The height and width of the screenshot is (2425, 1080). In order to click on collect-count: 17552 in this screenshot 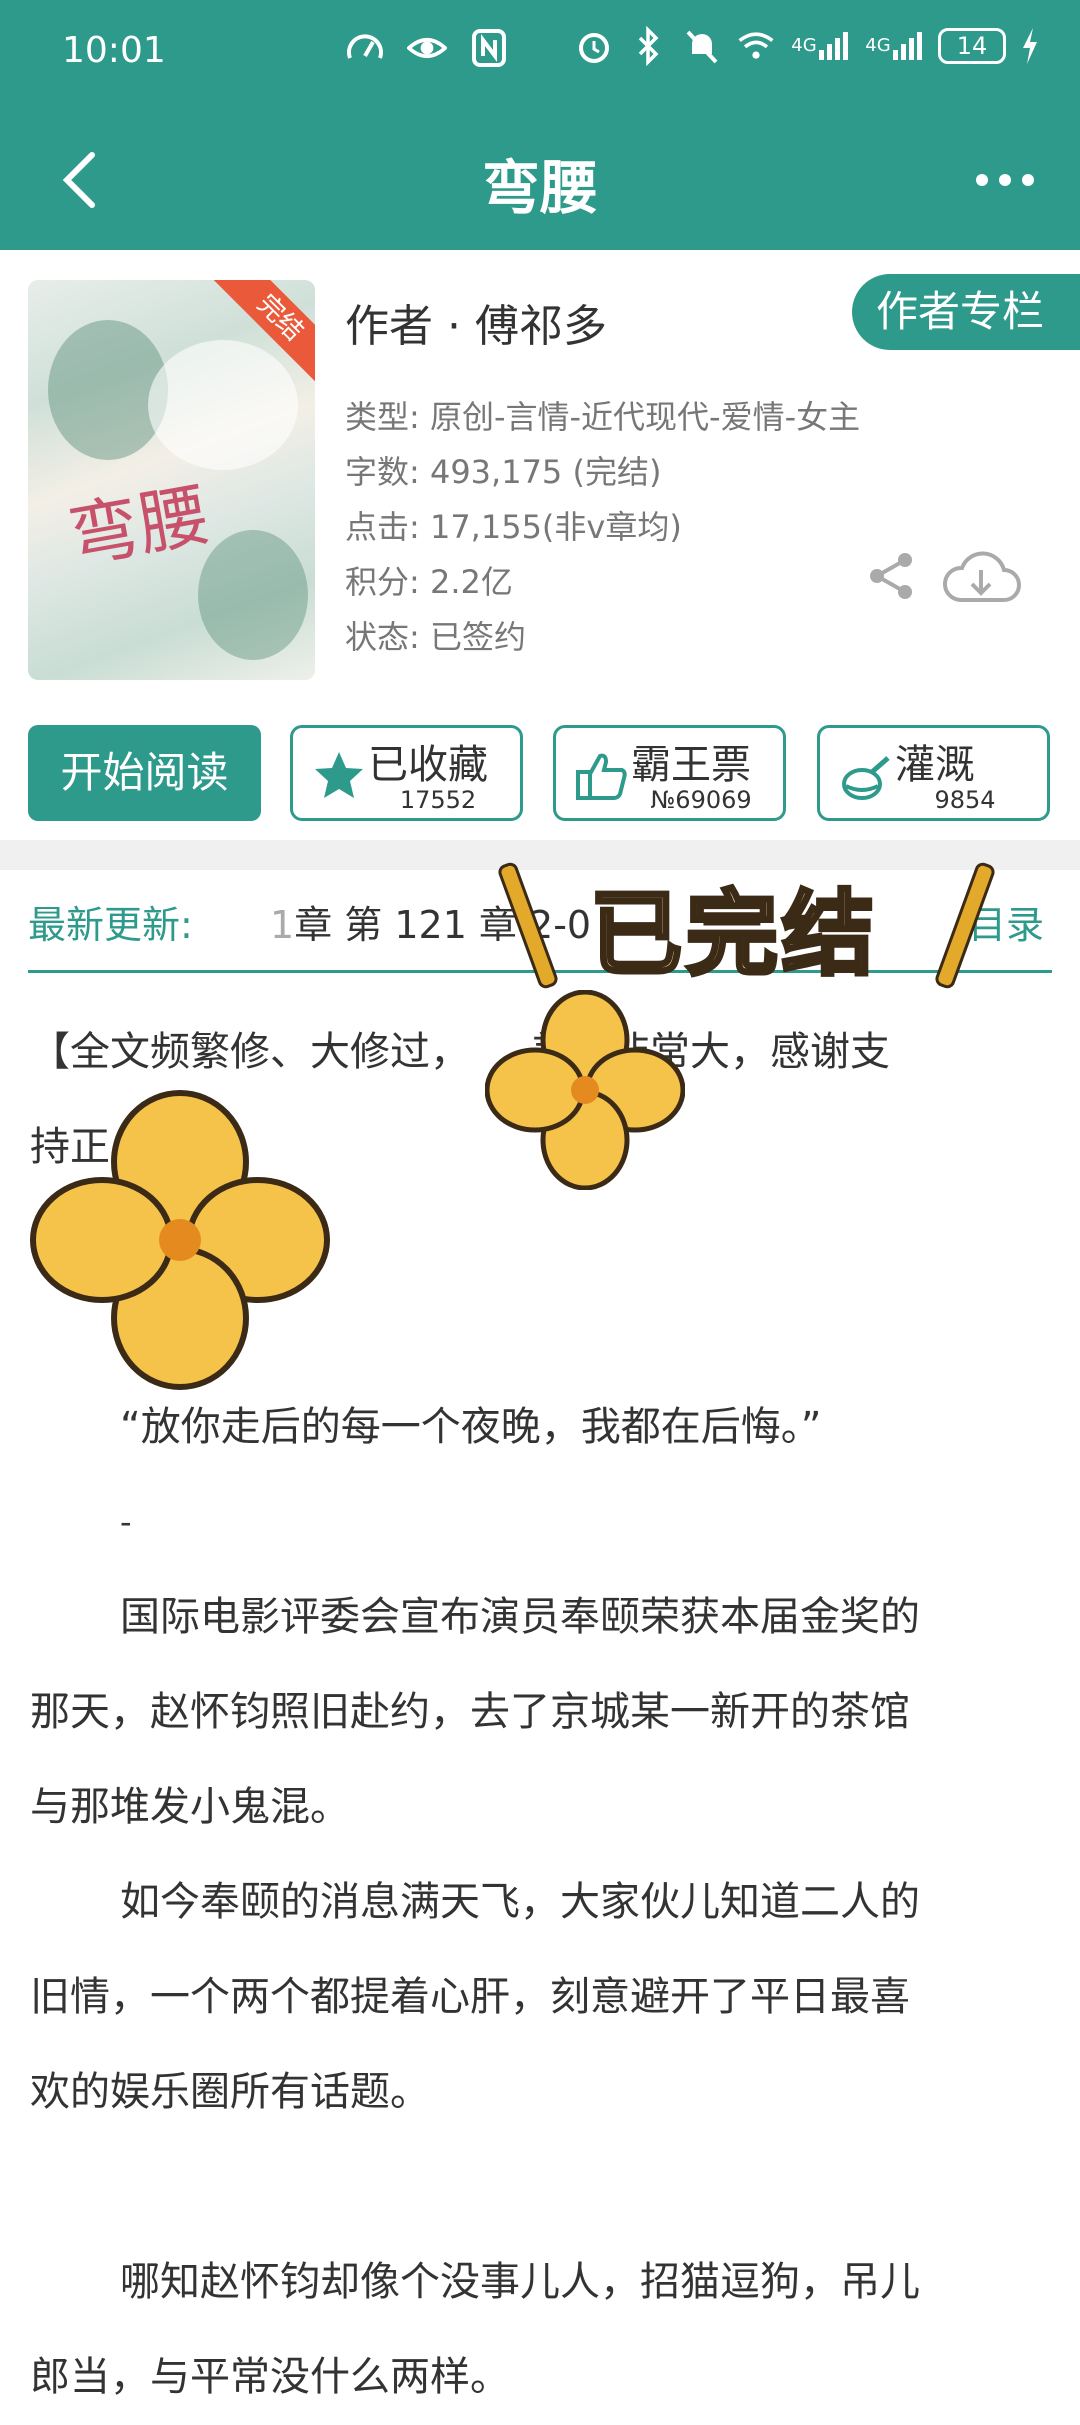, I will do `click(438, 800)`.